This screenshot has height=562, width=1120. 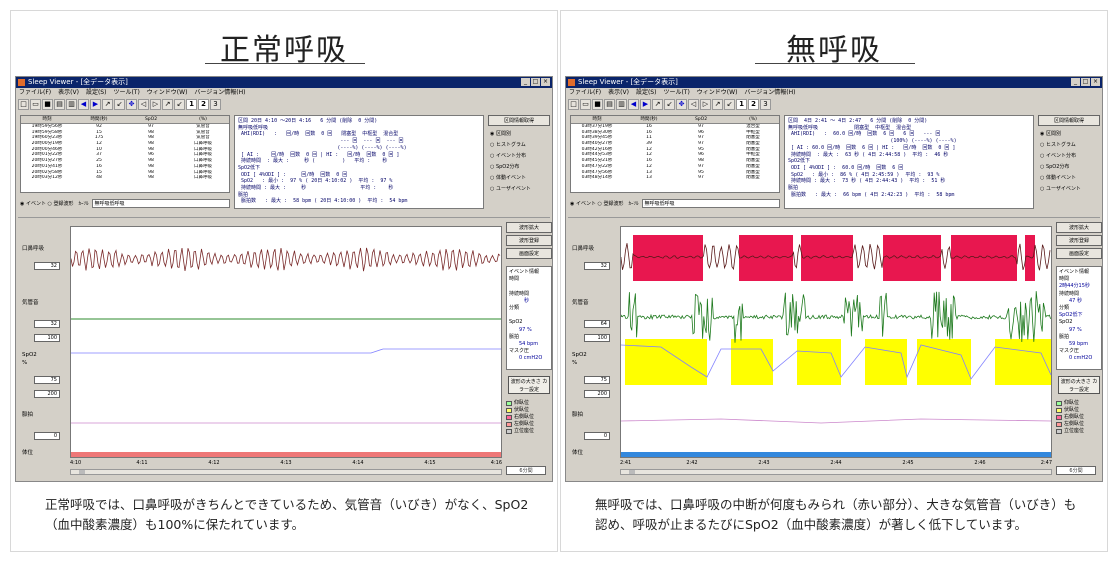 I want to click on minimize-button: _, so click(x=1075, y=82).